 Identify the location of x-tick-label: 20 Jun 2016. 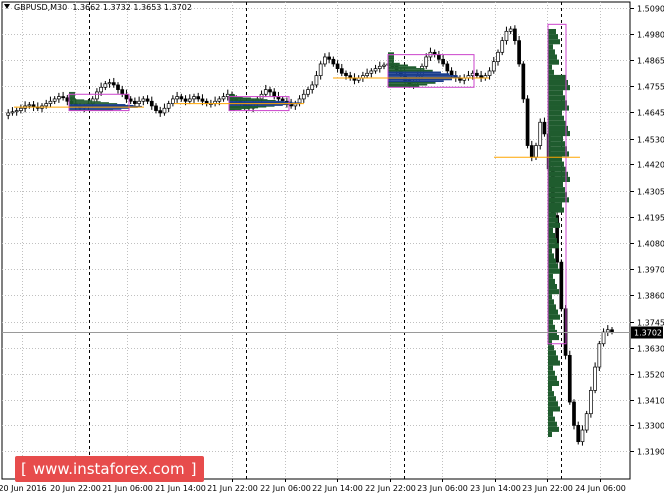
(23, 488).